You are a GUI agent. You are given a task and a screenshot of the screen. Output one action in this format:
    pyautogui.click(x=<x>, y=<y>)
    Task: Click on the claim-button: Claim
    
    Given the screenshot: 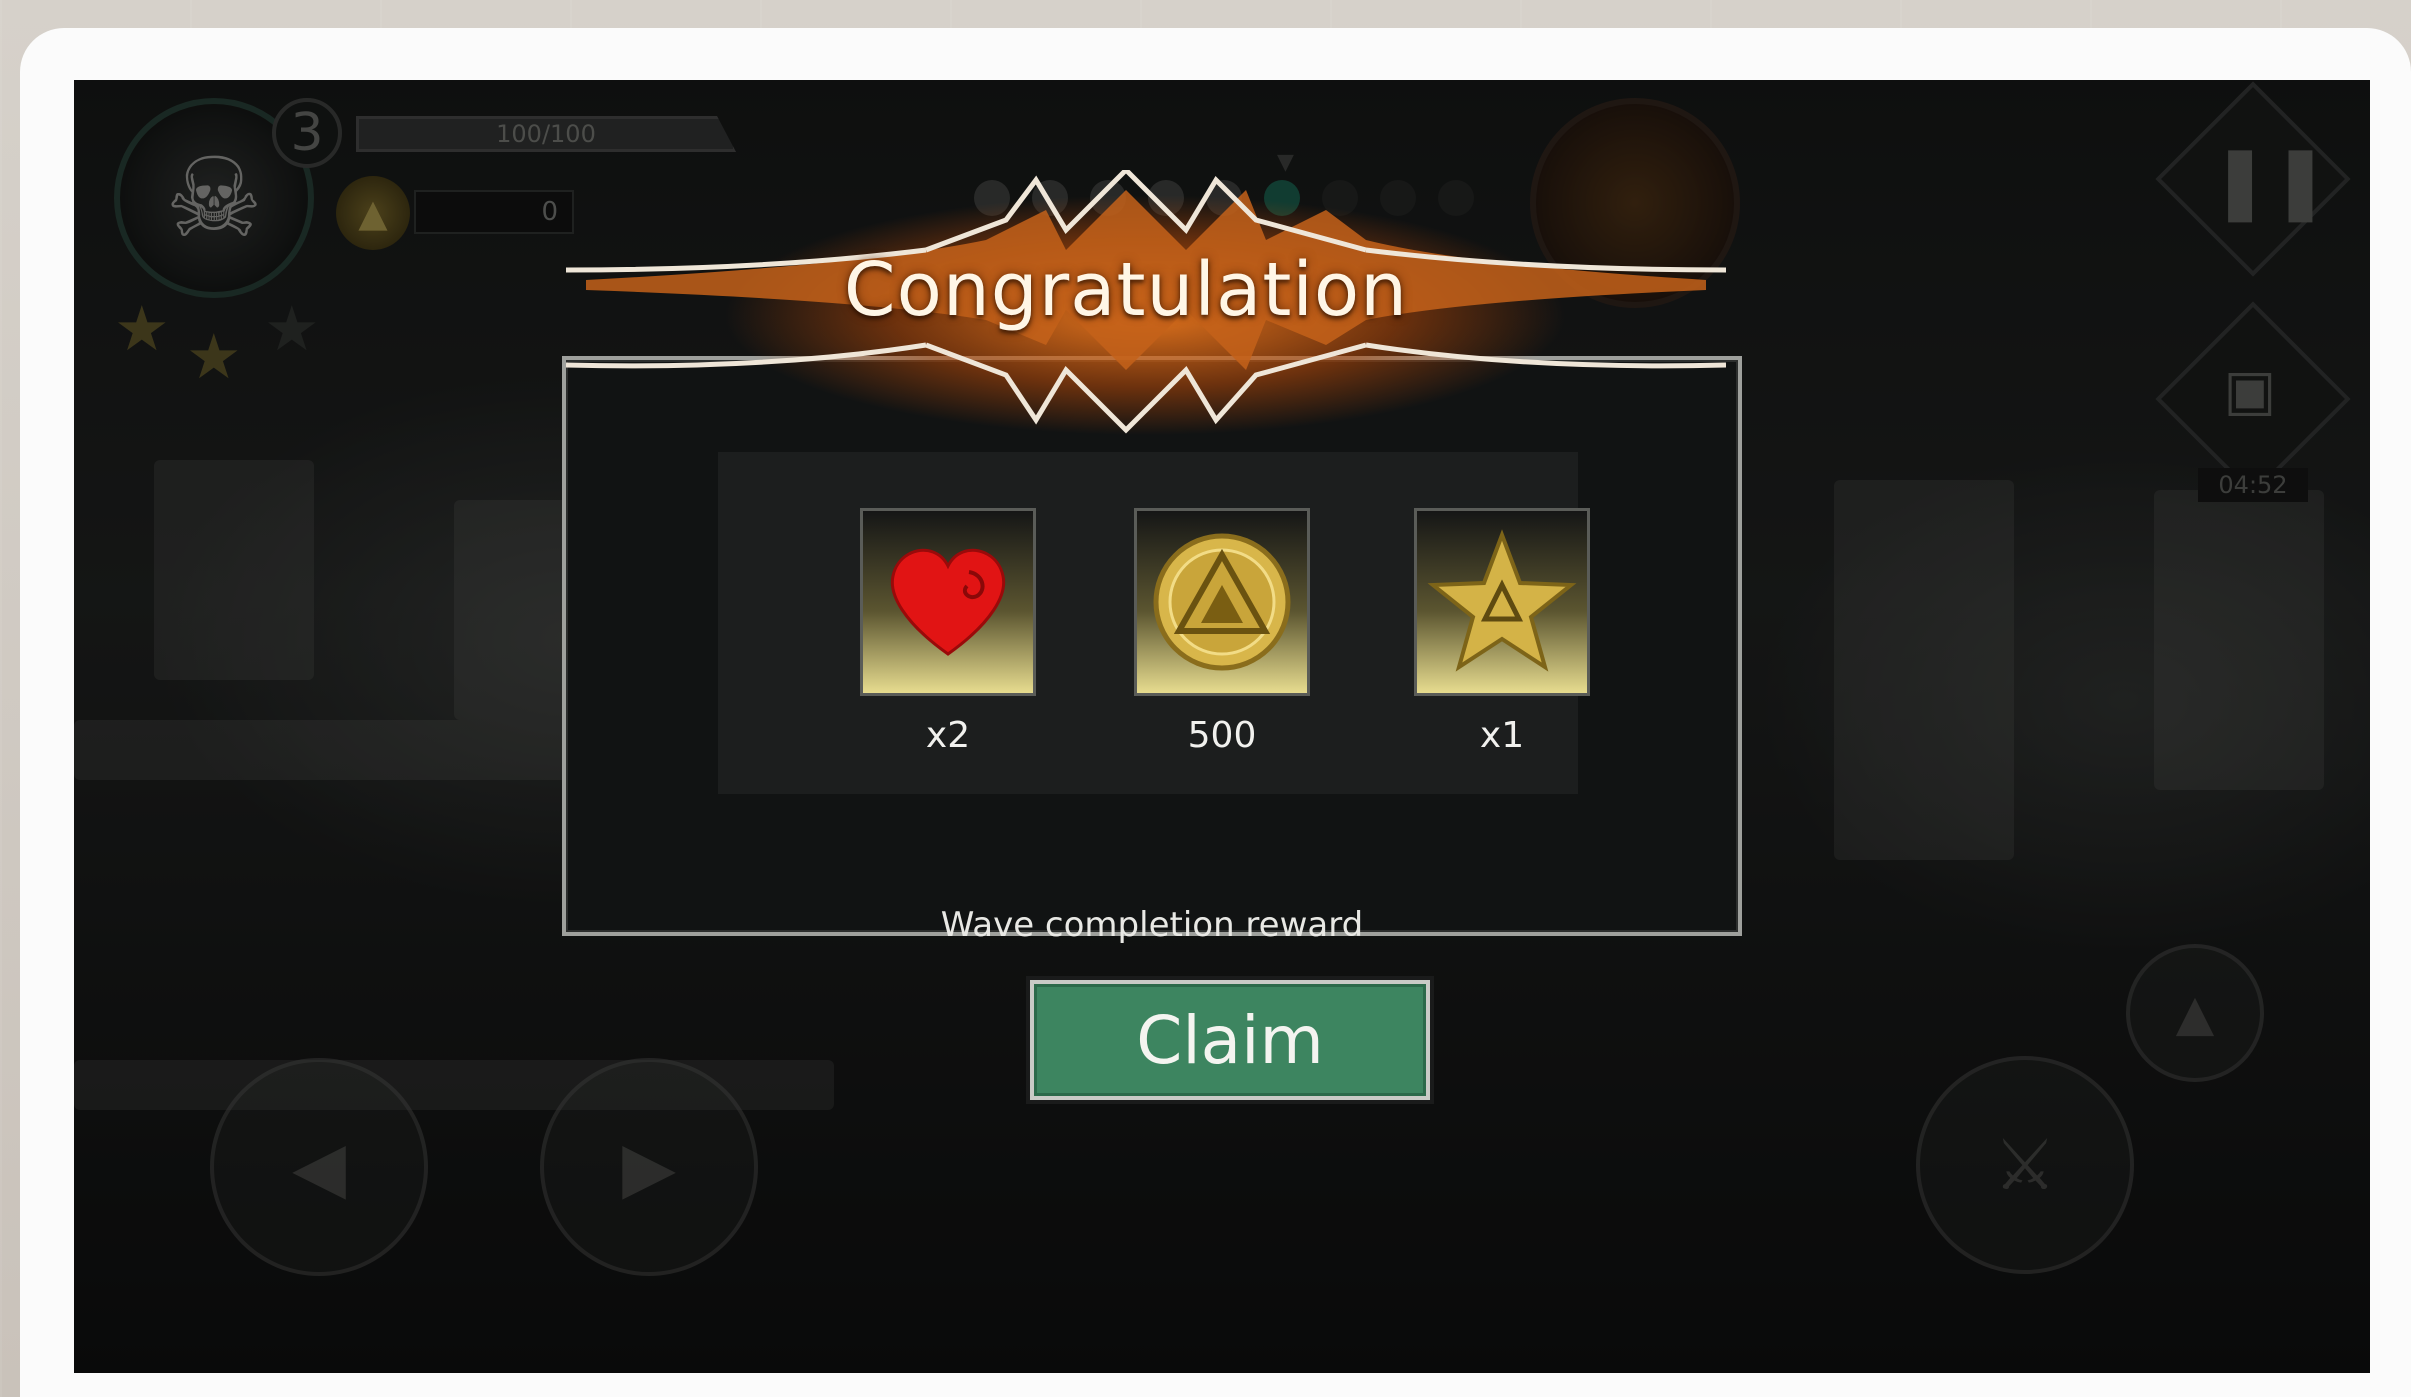 What is the action you would take?
    pyautogui.click(x=1230, y=1040)
    